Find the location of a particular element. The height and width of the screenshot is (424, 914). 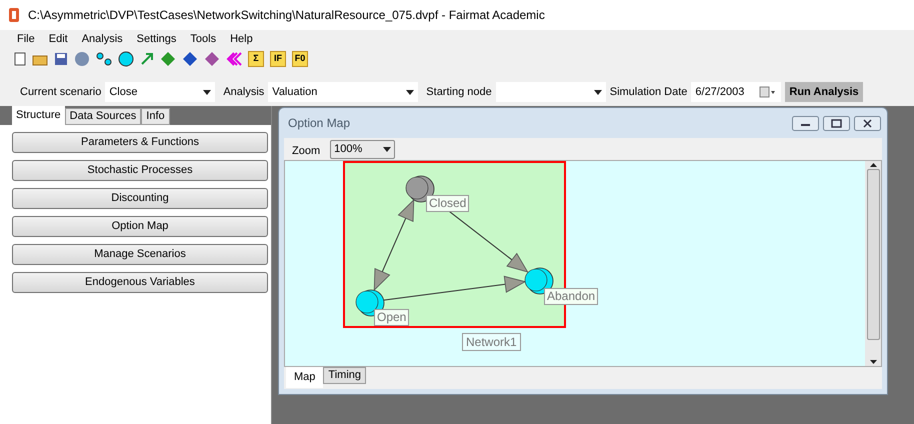

zoom-label: Zoom is located at coordinates (306, 151).